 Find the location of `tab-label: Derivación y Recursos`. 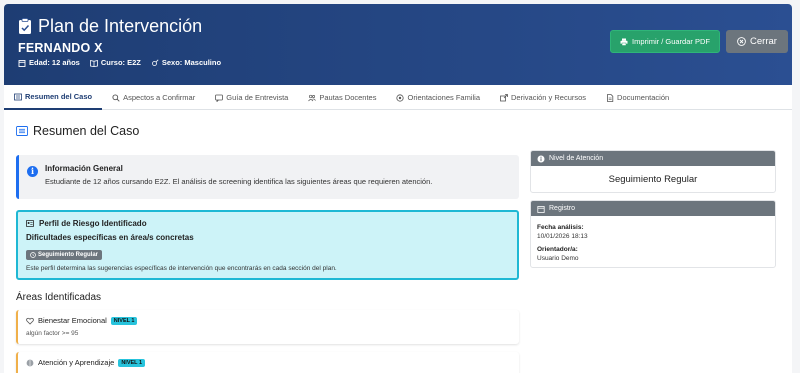

tab-label: Derivación y Recursos is located at coordinates (549, 97).